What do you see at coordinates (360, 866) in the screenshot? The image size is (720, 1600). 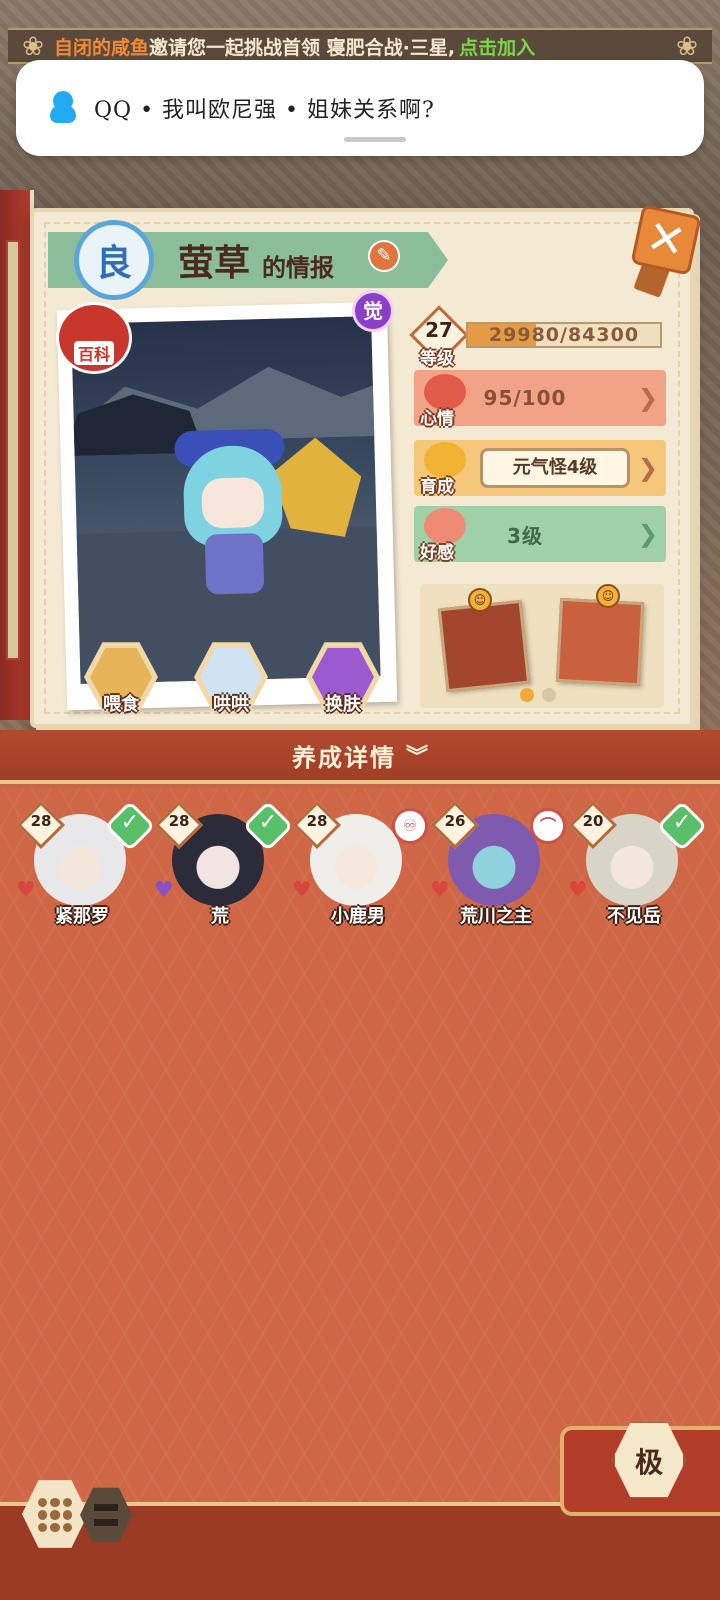 I see `roster-card: 28 ♾ ♥ 小鹿男` at bounding box center [360, 866].